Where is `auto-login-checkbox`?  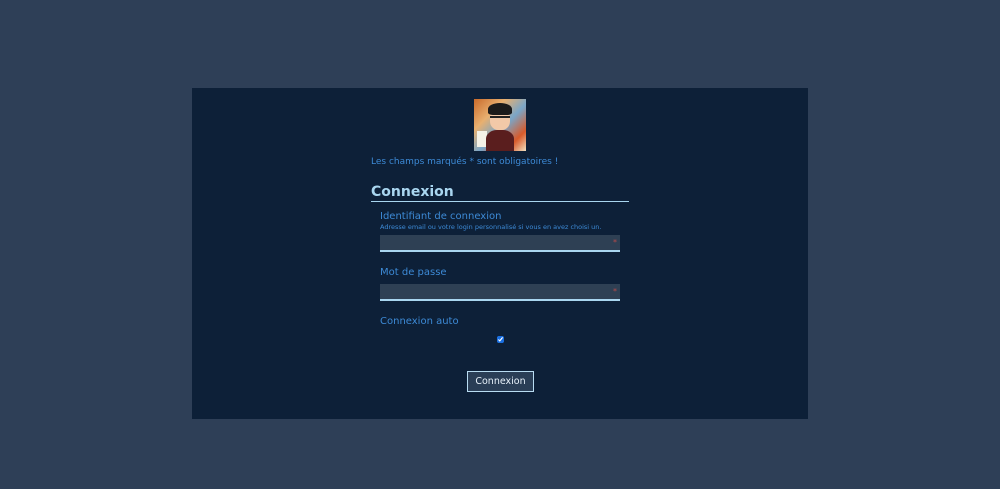 auto-login-checkbox is located at coordinates (500, 339).